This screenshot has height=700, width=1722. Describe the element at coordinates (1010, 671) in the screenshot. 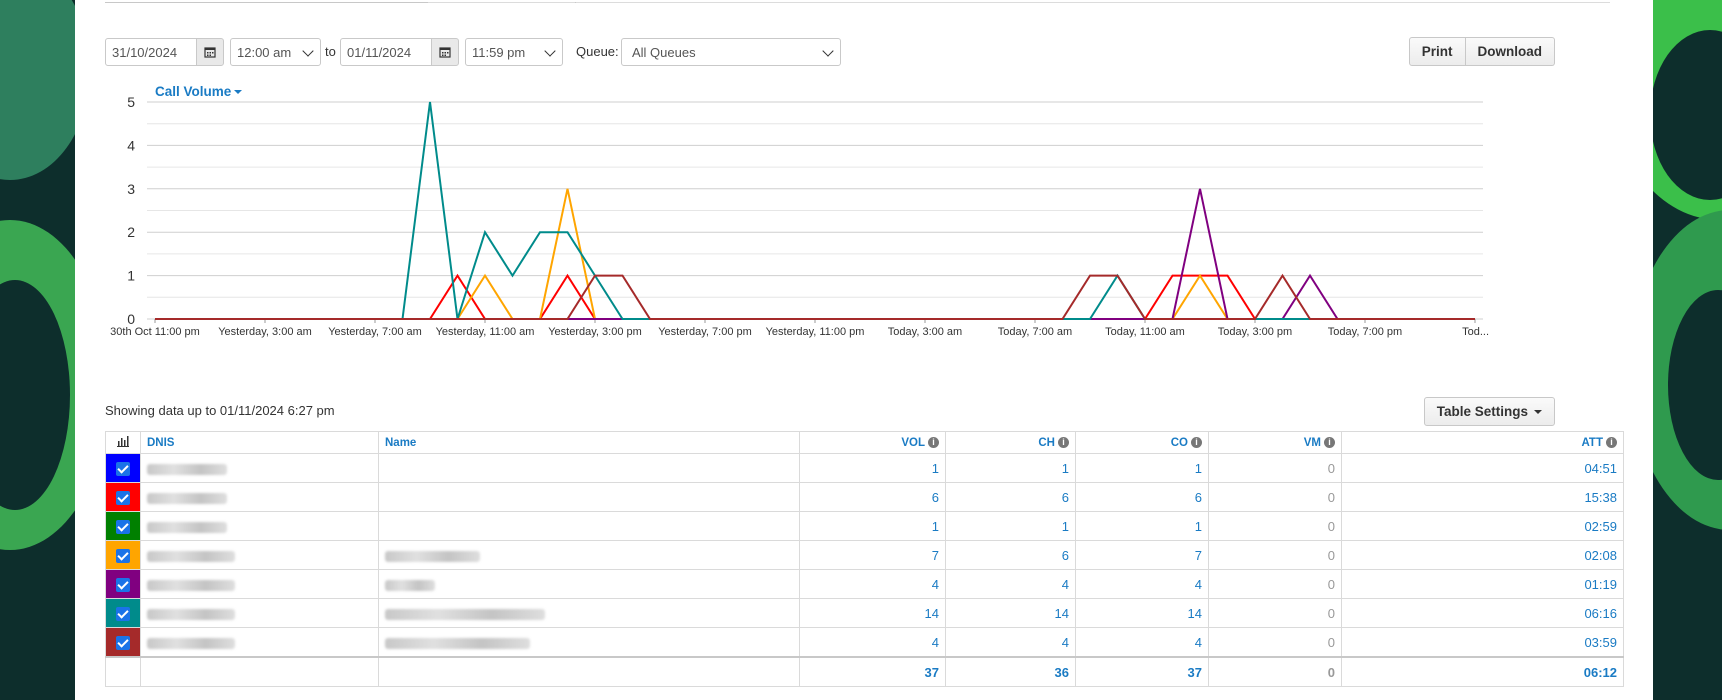

I see `total-ch: 36` at that location.